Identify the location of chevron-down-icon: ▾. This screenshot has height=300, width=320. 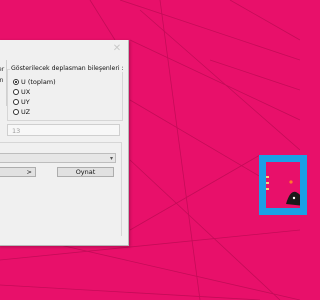
(111, 158).